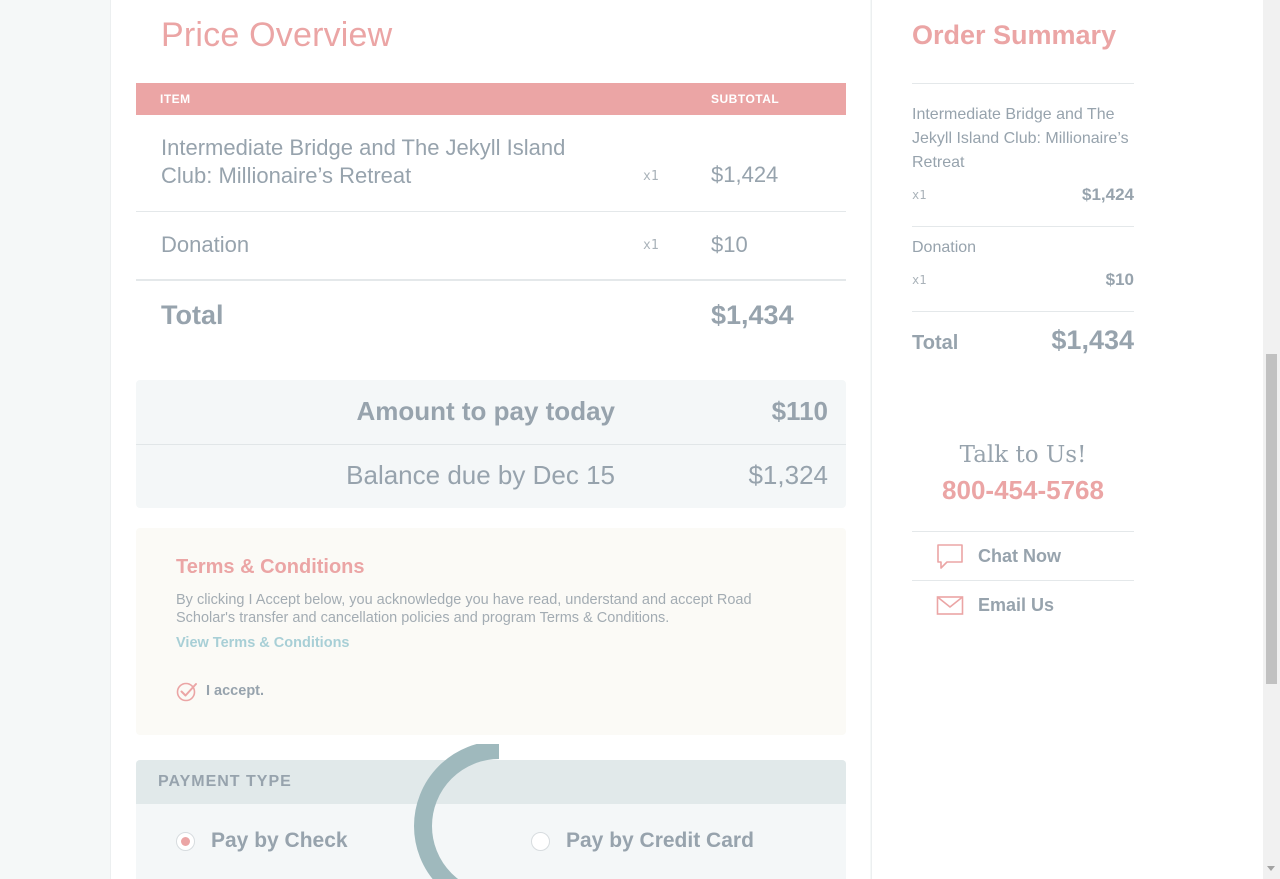  What do you see at coordinates (485, 411) in the screenshot?
I see `amount-today-label: Amount to pay today` at bounding box center [485, 411].